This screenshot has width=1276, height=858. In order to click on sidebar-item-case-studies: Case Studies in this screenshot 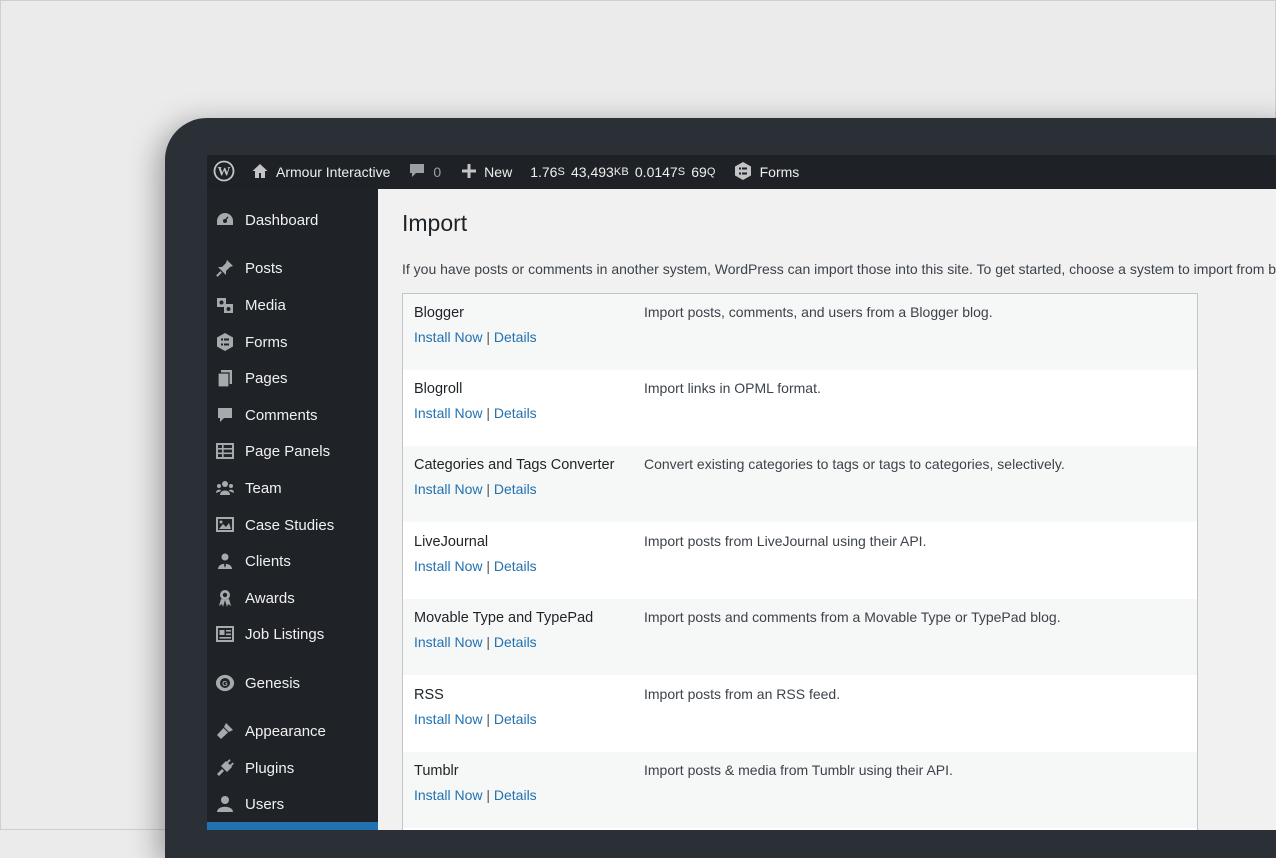, I will do `click(292, 525)`.